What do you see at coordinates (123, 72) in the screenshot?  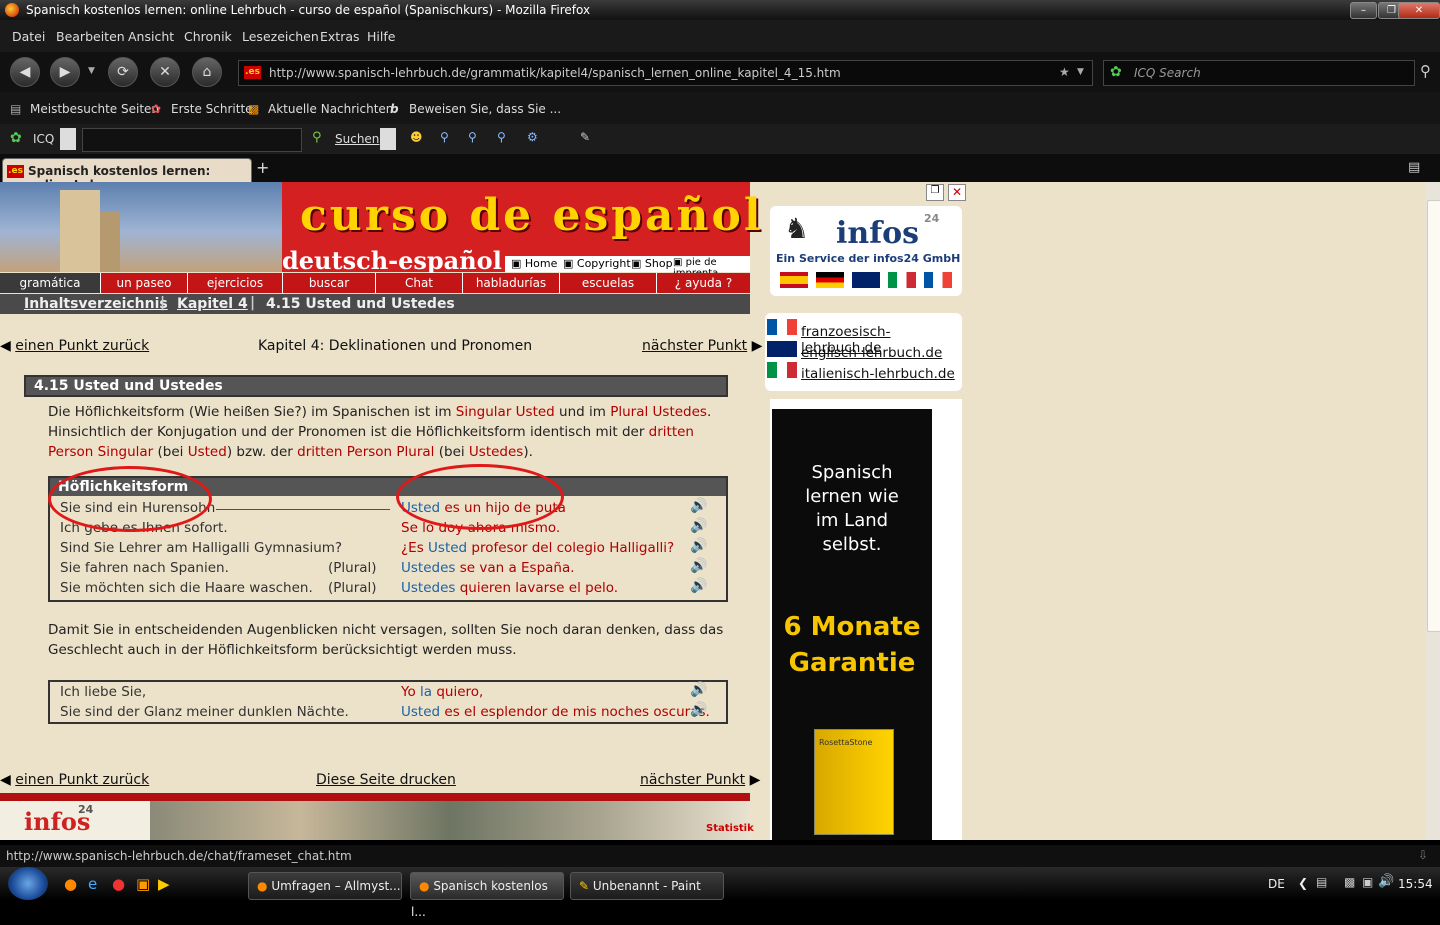 I see `reload-icon: ⟳` at bounding box center [123, 72].